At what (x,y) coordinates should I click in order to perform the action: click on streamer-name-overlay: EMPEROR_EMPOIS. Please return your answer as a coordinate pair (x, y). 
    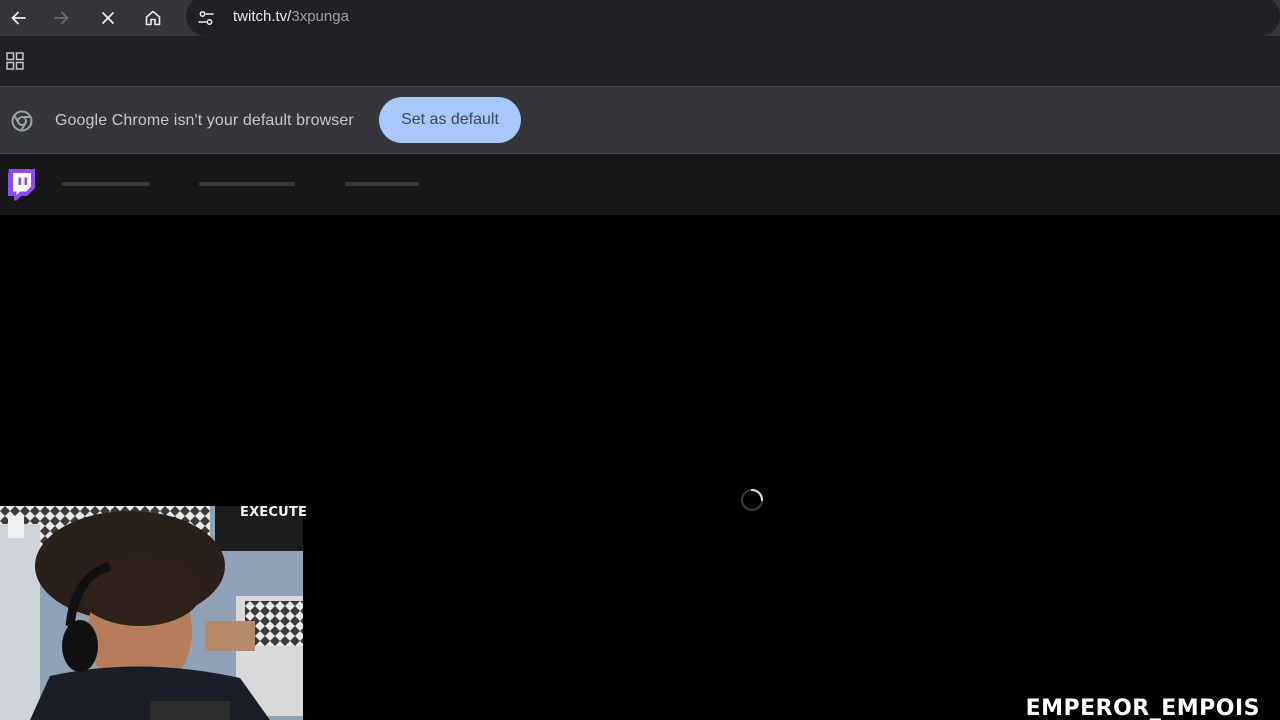
    Looking at the image, I should click on (1142, 708).